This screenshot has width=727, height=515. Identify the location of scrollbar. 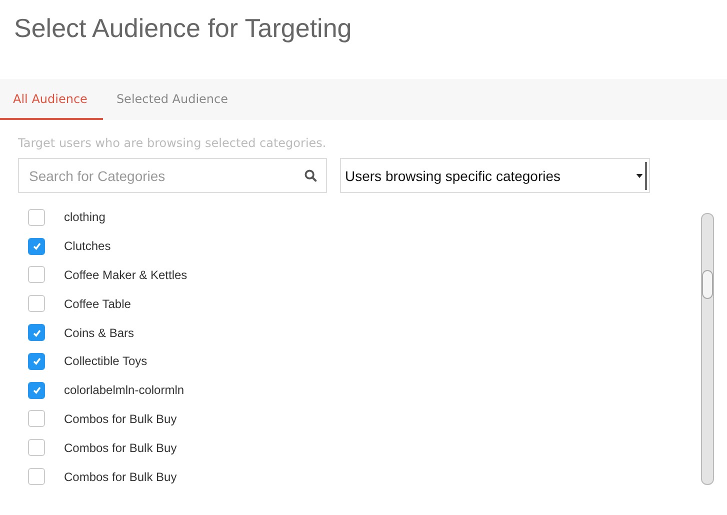
(707, 349).